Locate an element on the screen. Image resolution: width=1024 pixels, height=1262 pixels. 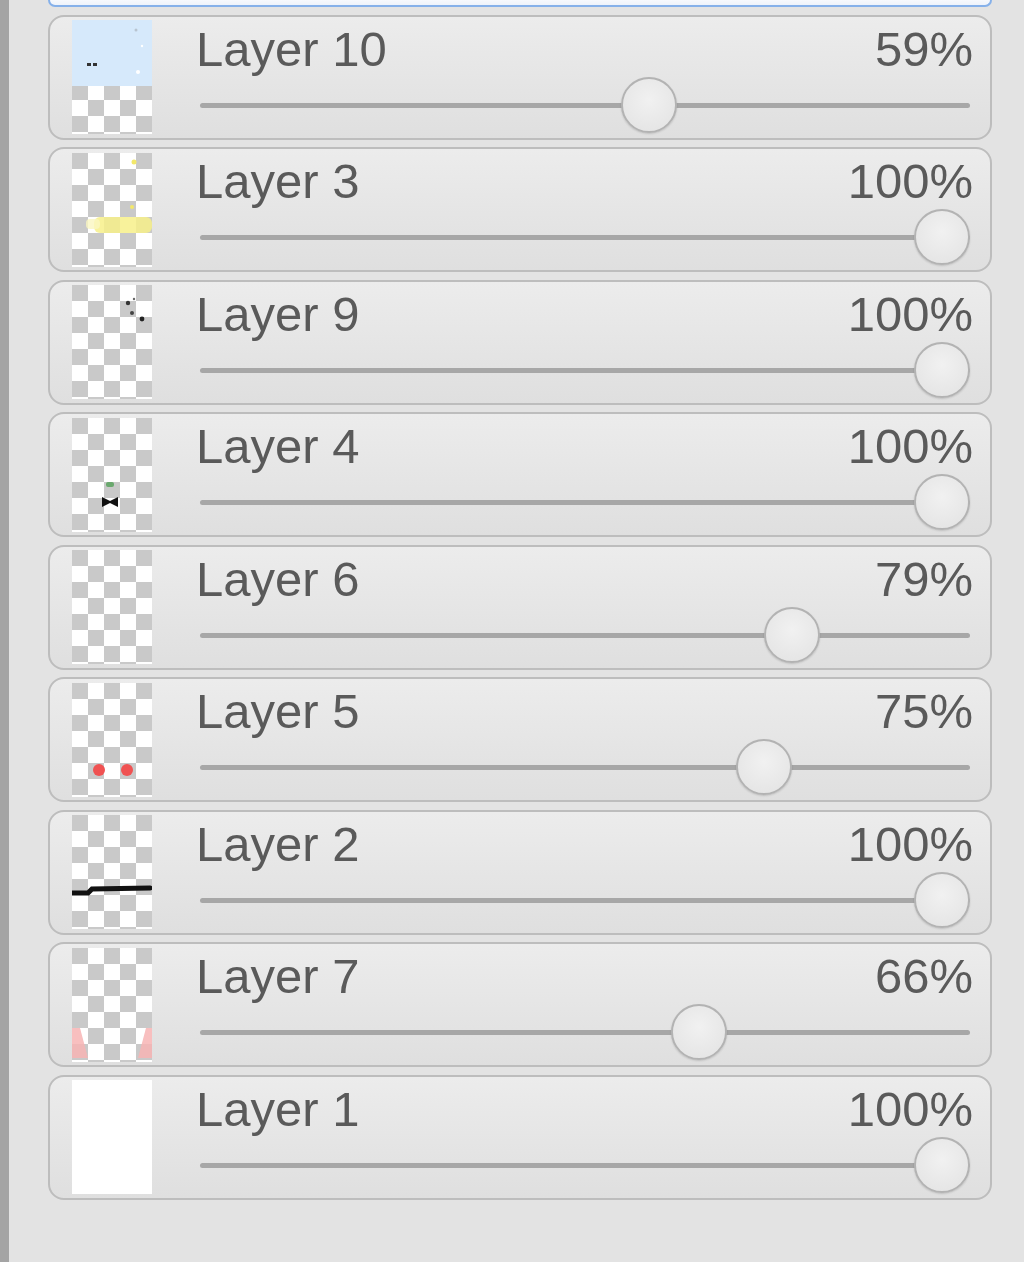
layer-row is located at coordinates (520, 3).